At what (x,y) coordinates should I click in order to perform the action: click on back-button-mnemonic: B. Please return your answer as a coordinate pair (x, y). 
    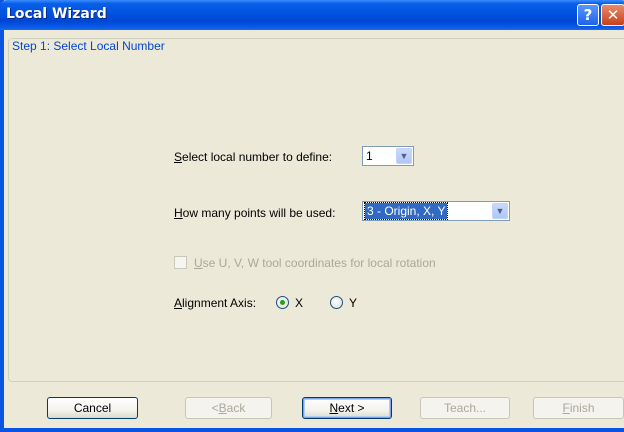
    Looking at the image, I should click on (222, 408).